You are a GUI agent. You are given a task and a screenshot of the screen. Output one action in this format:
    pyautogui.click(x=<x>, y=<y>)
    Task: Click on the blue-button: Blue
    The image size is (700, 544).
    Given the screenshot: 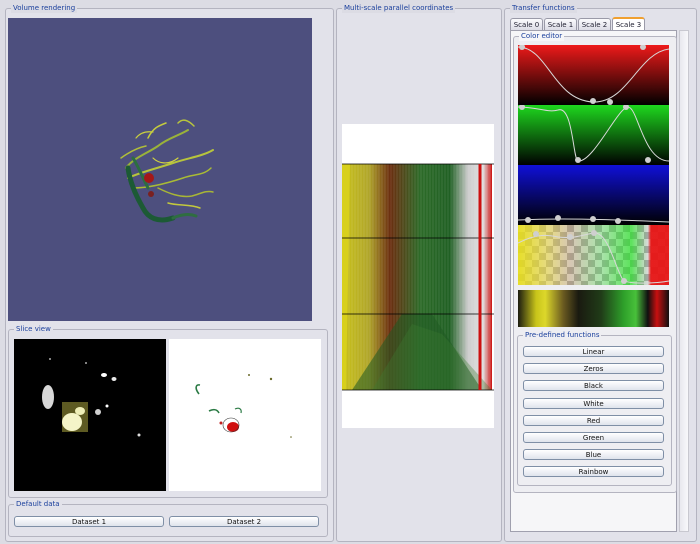 What is the action you would take?
    pyautogui.click(x=593, y=454)
    